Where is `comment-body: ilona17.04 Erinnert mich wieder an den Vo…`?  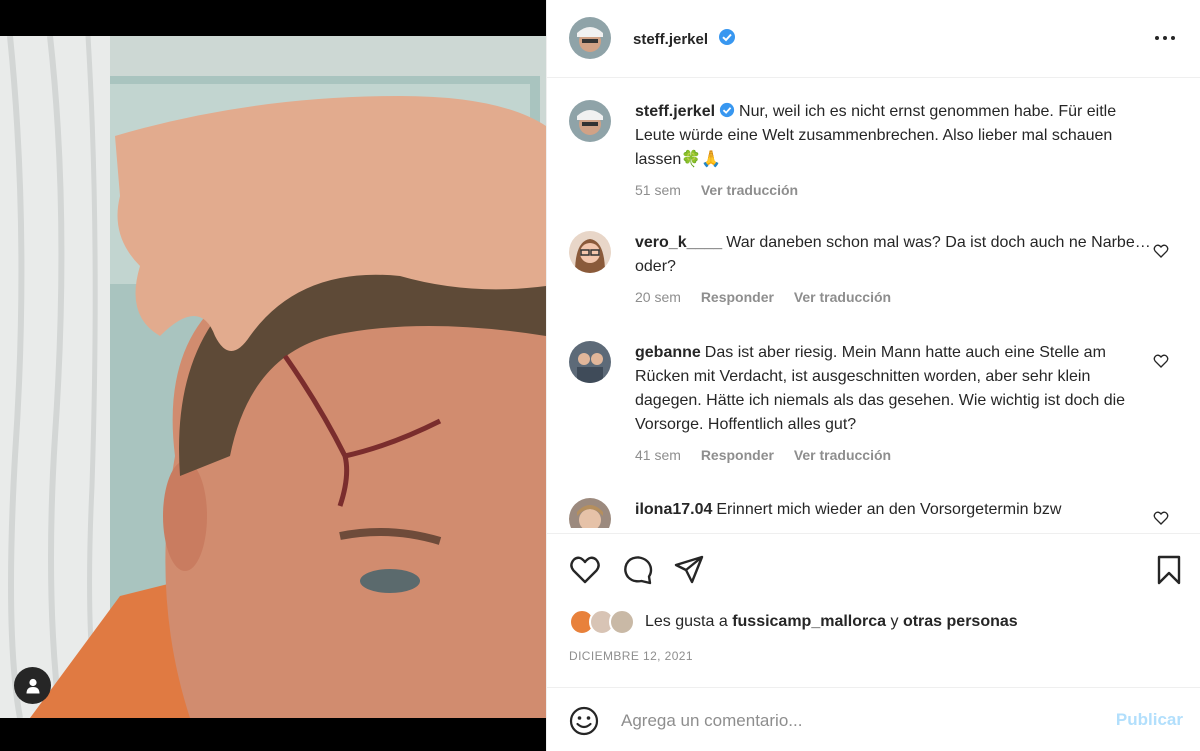 comment-body: ilona17.04 Erinnert mich wieder an den Vo… is located at coordinates (895, 510).